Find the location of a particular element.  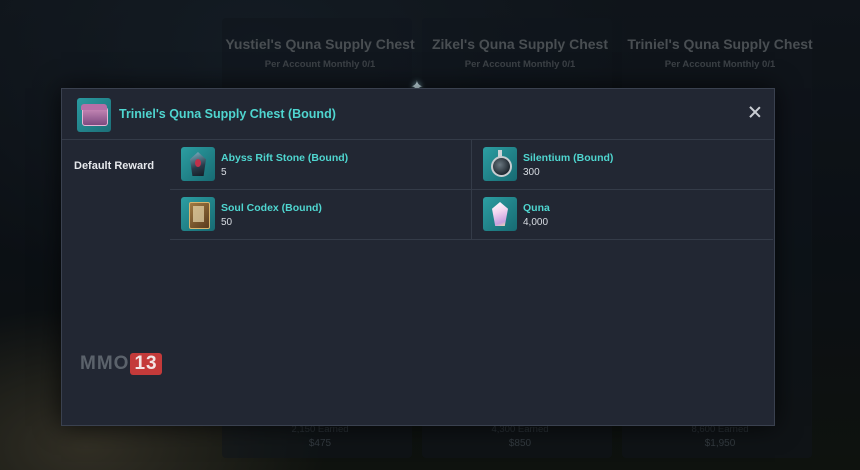

reward-item: Abyss Rift Stone (Bound) 5 is located at coordinates (321, 165).